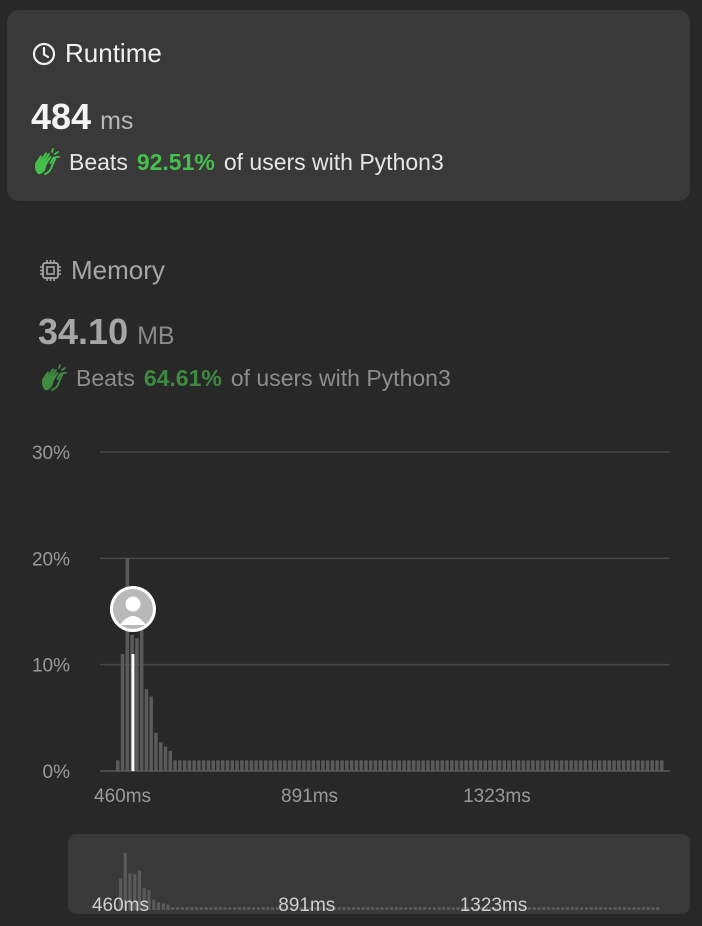 The width and height of the screenshot is (702, 926). What do you see at coordinates (105, 377) in the screenshot?
I see `memory-beats-label: Beats` at bounding box center [105, 377].